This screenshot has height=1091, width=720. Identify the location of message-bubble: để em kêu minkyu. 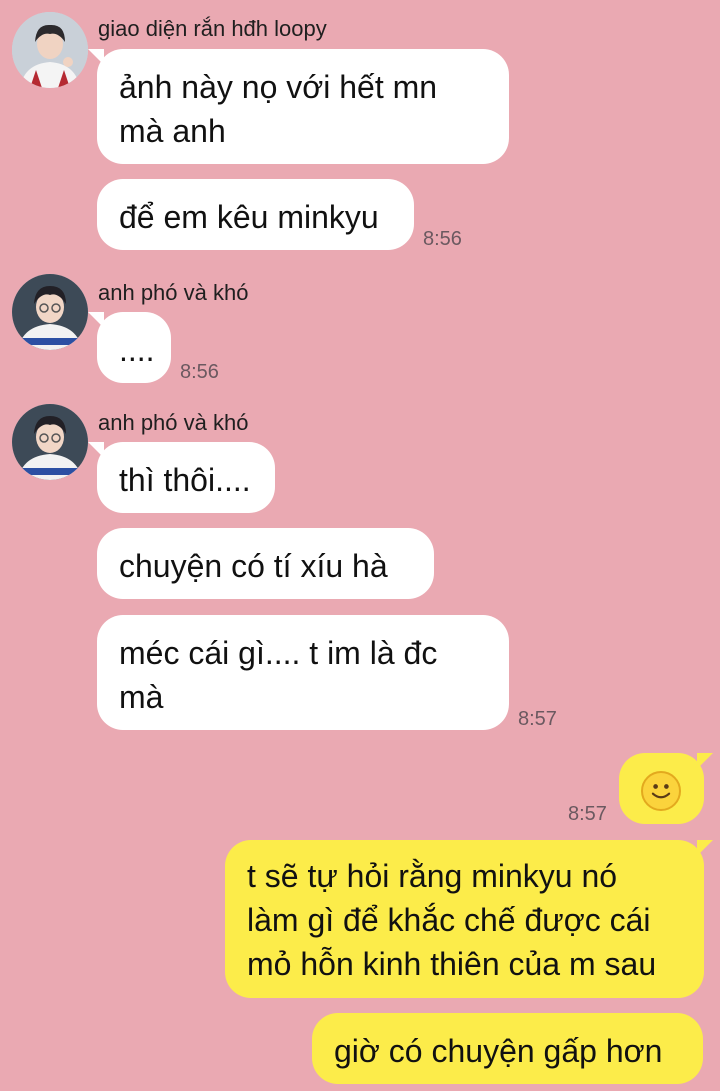
(255, 214).